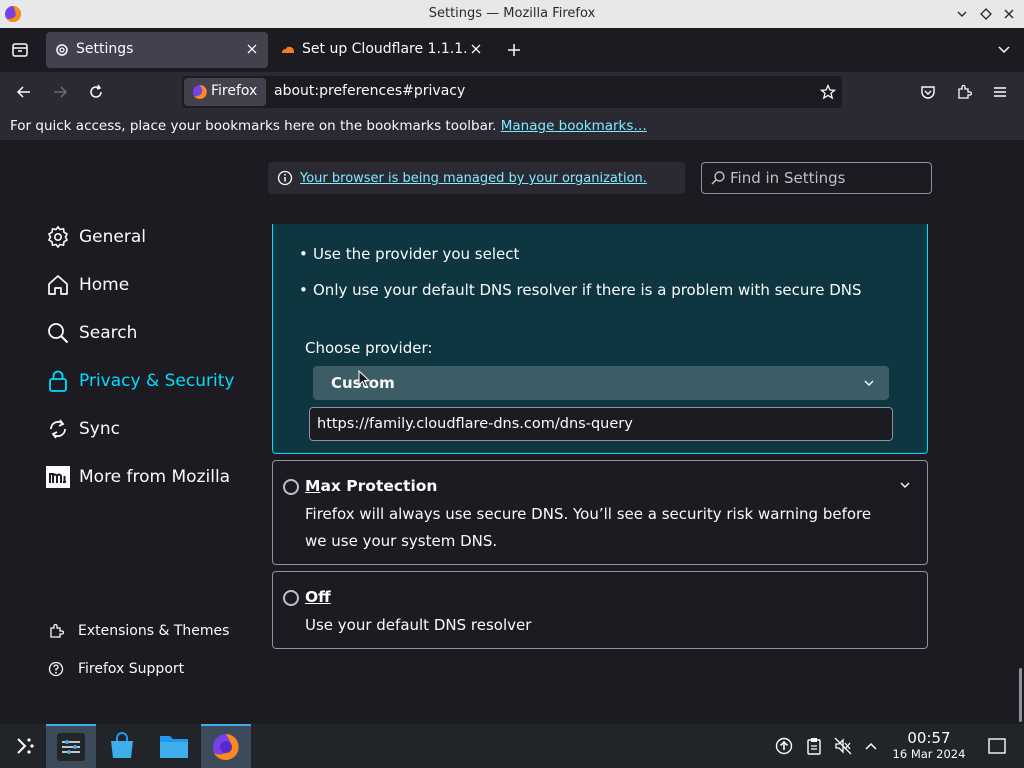  I want to click on find-in-settings-input: Find in Settings, so click(816, 178).